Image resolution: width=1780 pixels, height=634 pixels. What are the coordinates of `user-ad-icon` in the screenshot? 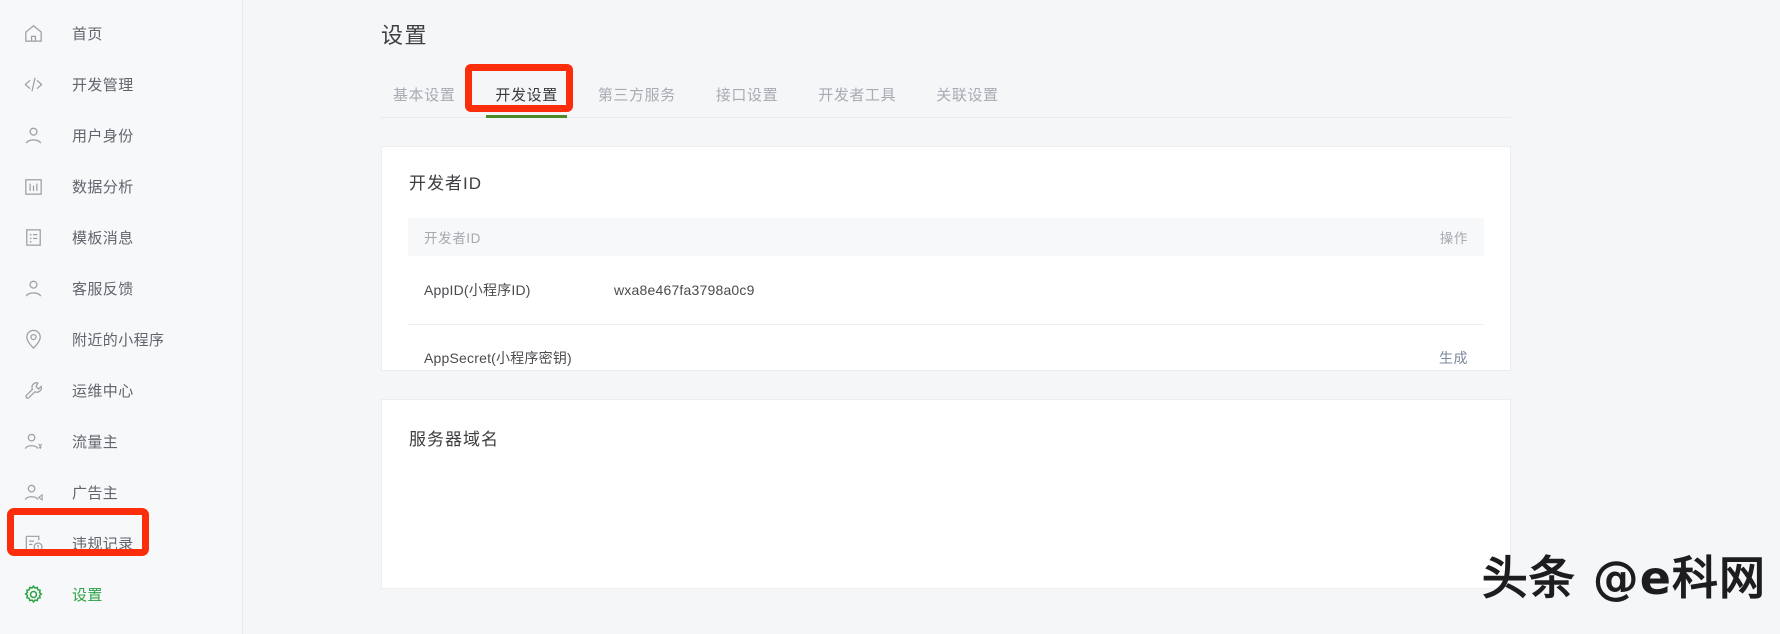 It's located at (33, 493).